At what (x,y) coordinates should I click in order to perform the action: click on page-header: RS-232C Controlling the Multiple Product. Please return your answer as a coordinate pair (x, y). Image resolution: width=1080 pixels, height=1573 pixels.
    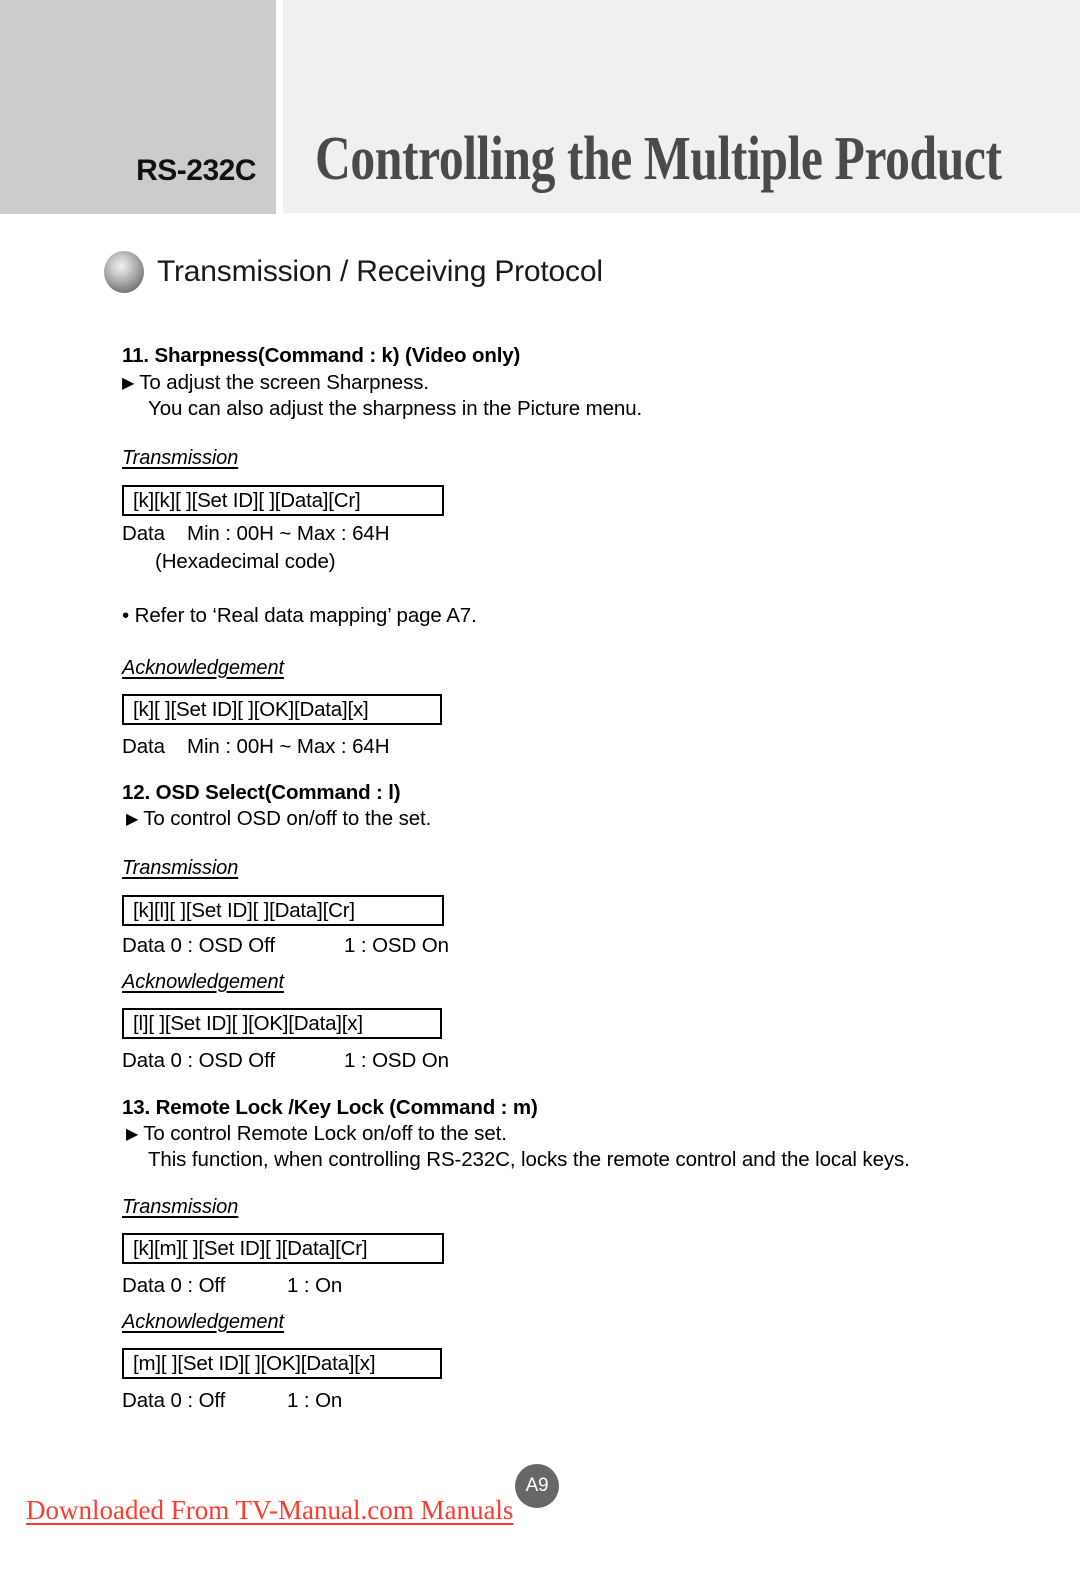
    Looking at the image, I should click on (540, 107).